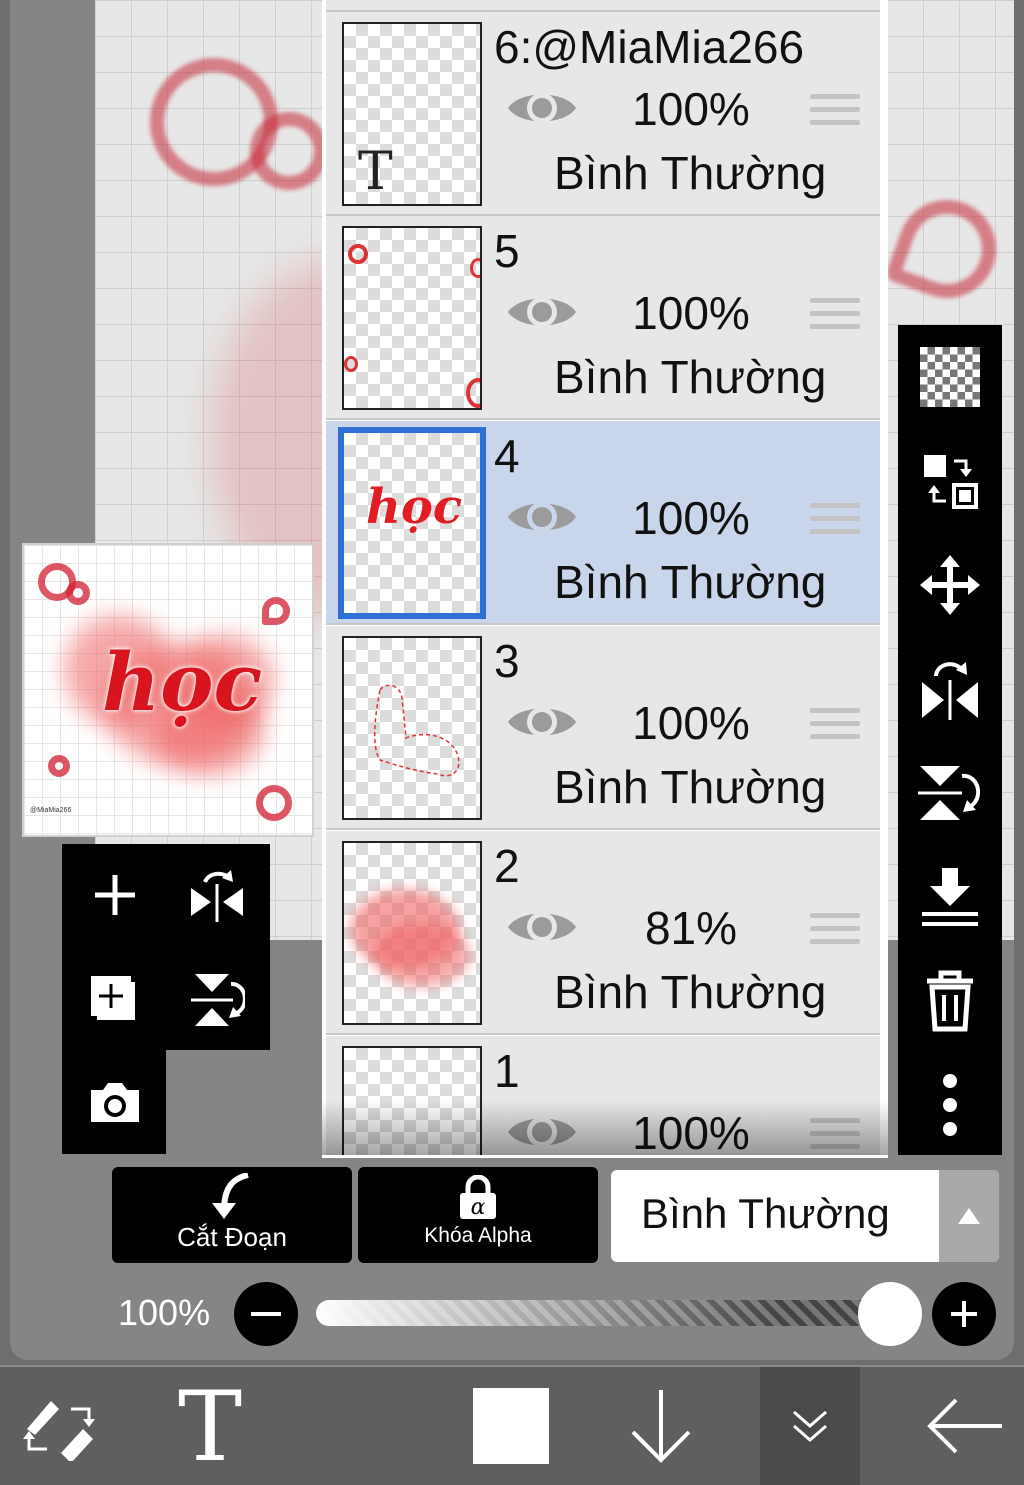  I want to click on preview-word: học, so click(182, 682).